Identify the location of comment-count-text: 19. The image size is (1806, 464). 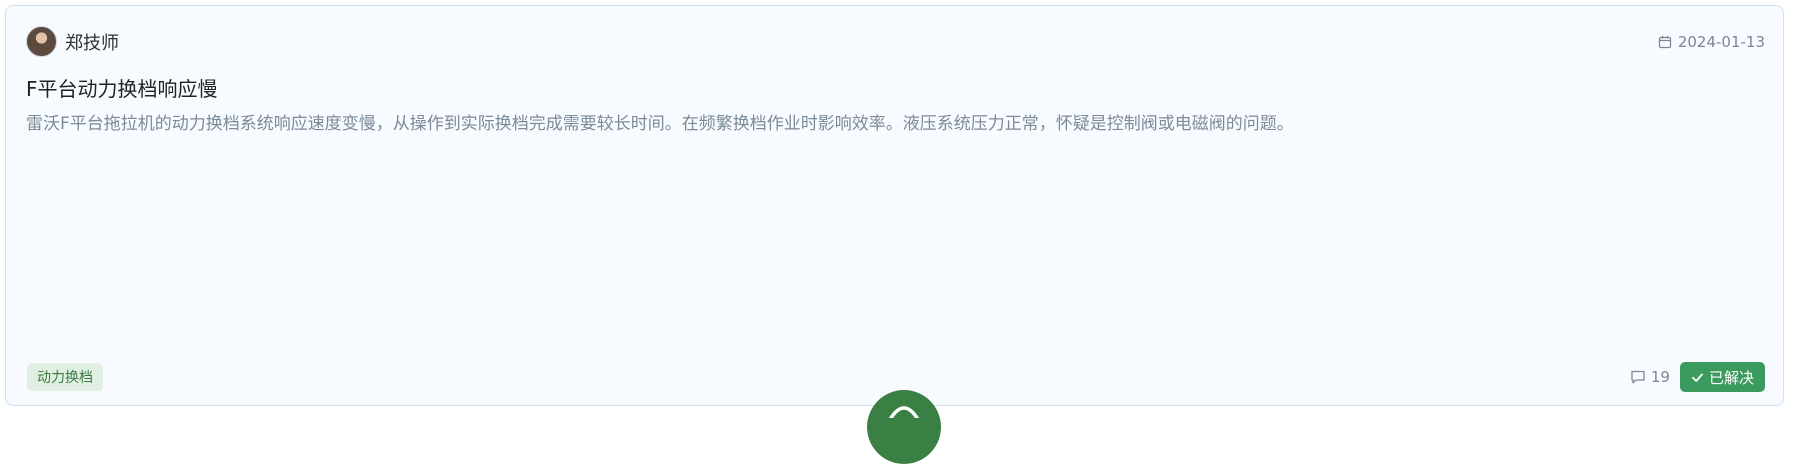
(1660, 377).